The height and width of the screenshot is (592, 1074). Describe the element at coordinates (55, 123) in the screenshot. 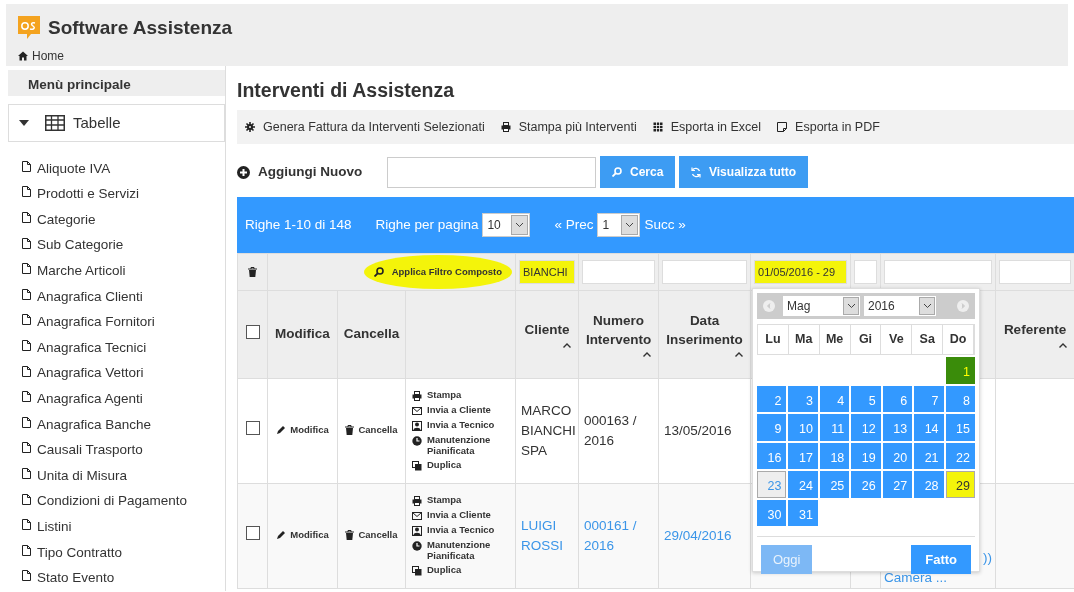

I see `table-icon` at that location.